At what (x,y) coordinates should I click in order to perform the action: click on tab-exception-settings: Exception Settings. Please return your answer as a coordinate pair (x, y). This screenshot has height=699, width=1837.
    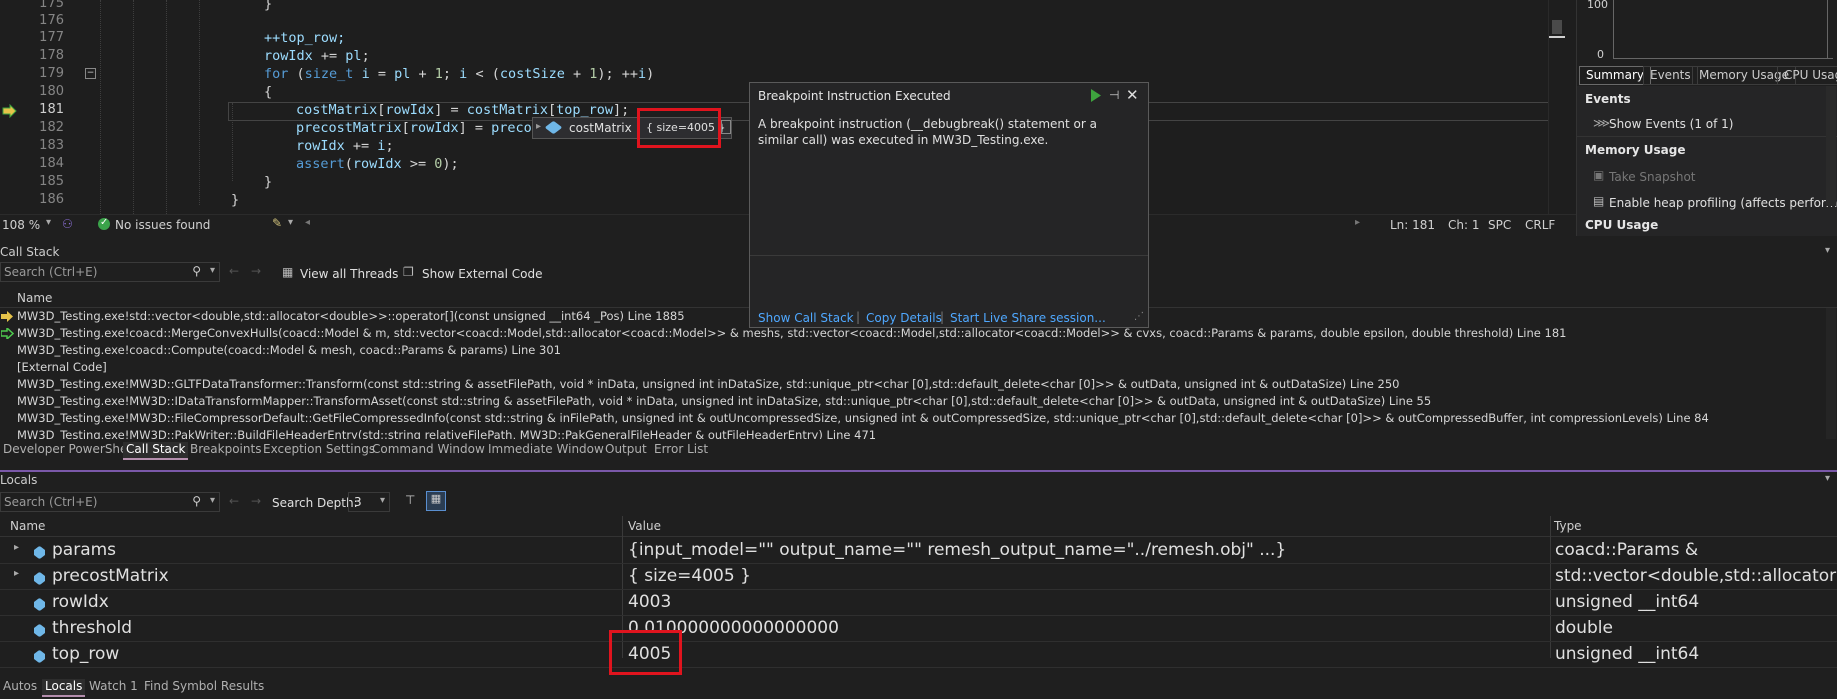
    Looking at the image, I should click on (319, 450).